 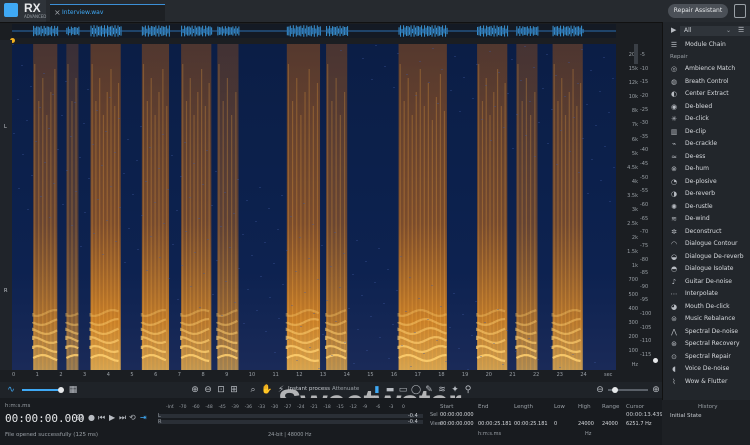 What do you see at coordinates (314, 31) in the screenshot?
I see `waveform-overview` at bounding box center [314, 31].